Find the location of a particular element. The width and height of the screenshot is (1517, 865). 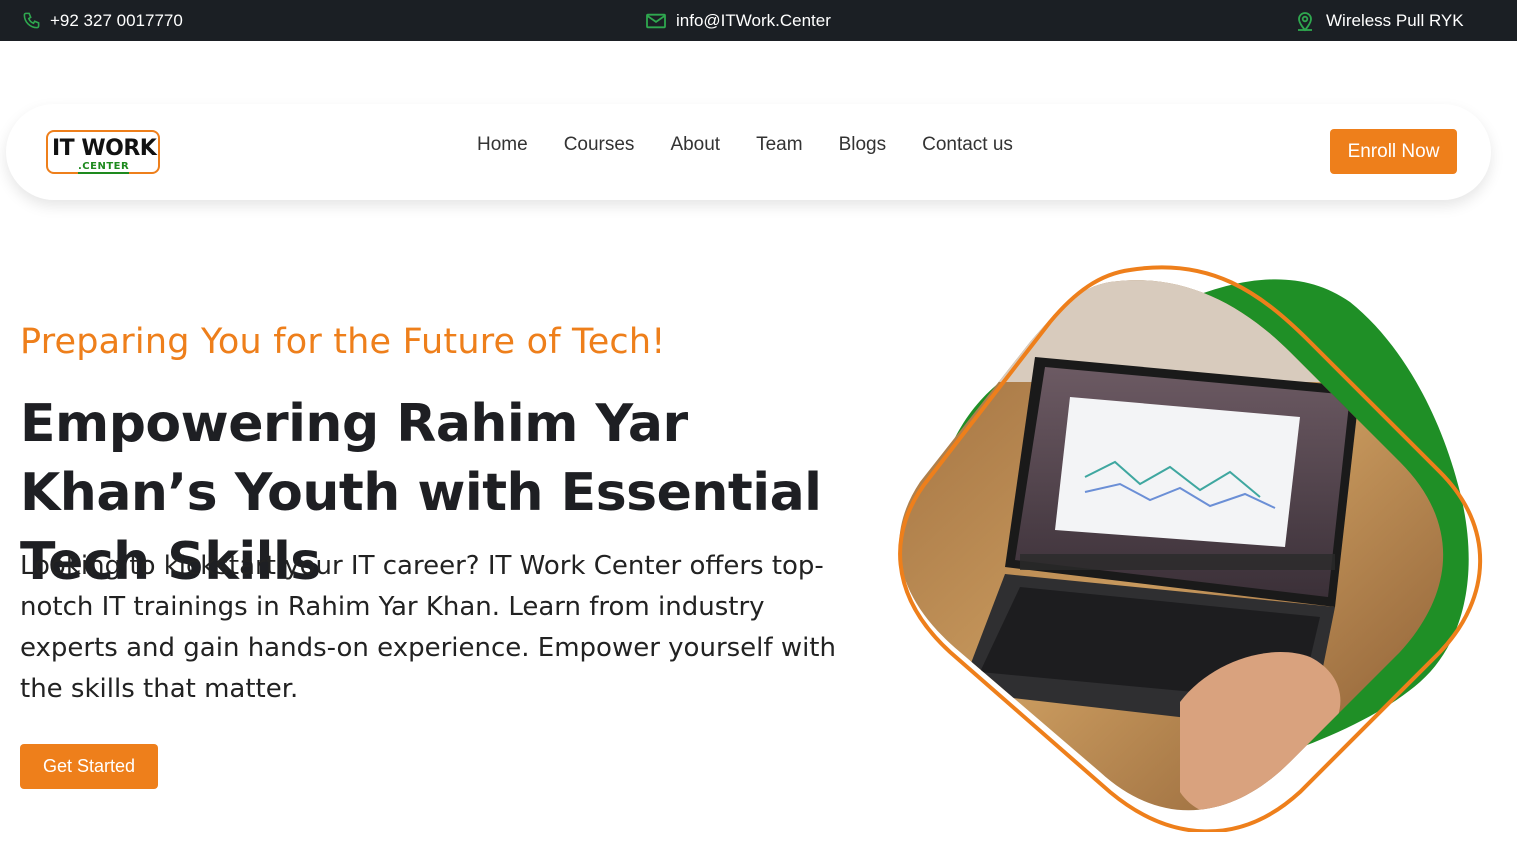

enroll-now-button: Enroll Now is located at coordinates (1393, 151).